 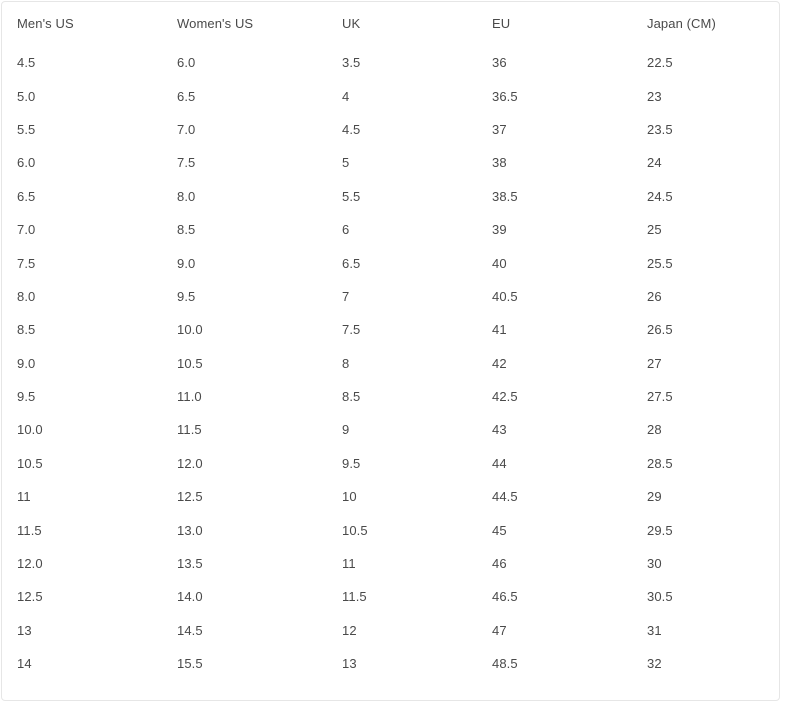 I want to click on cell-womens_us: 11.0, so click(x=189, y=397).